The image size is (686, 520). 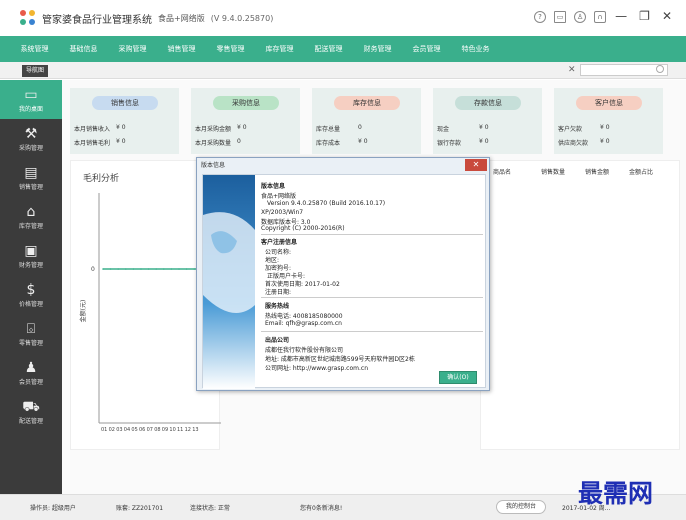 What do you see at coordinates (132, 49) in the screenshot?
I see `menu-purchase: 采购管理` at bounding box center [132, 49].